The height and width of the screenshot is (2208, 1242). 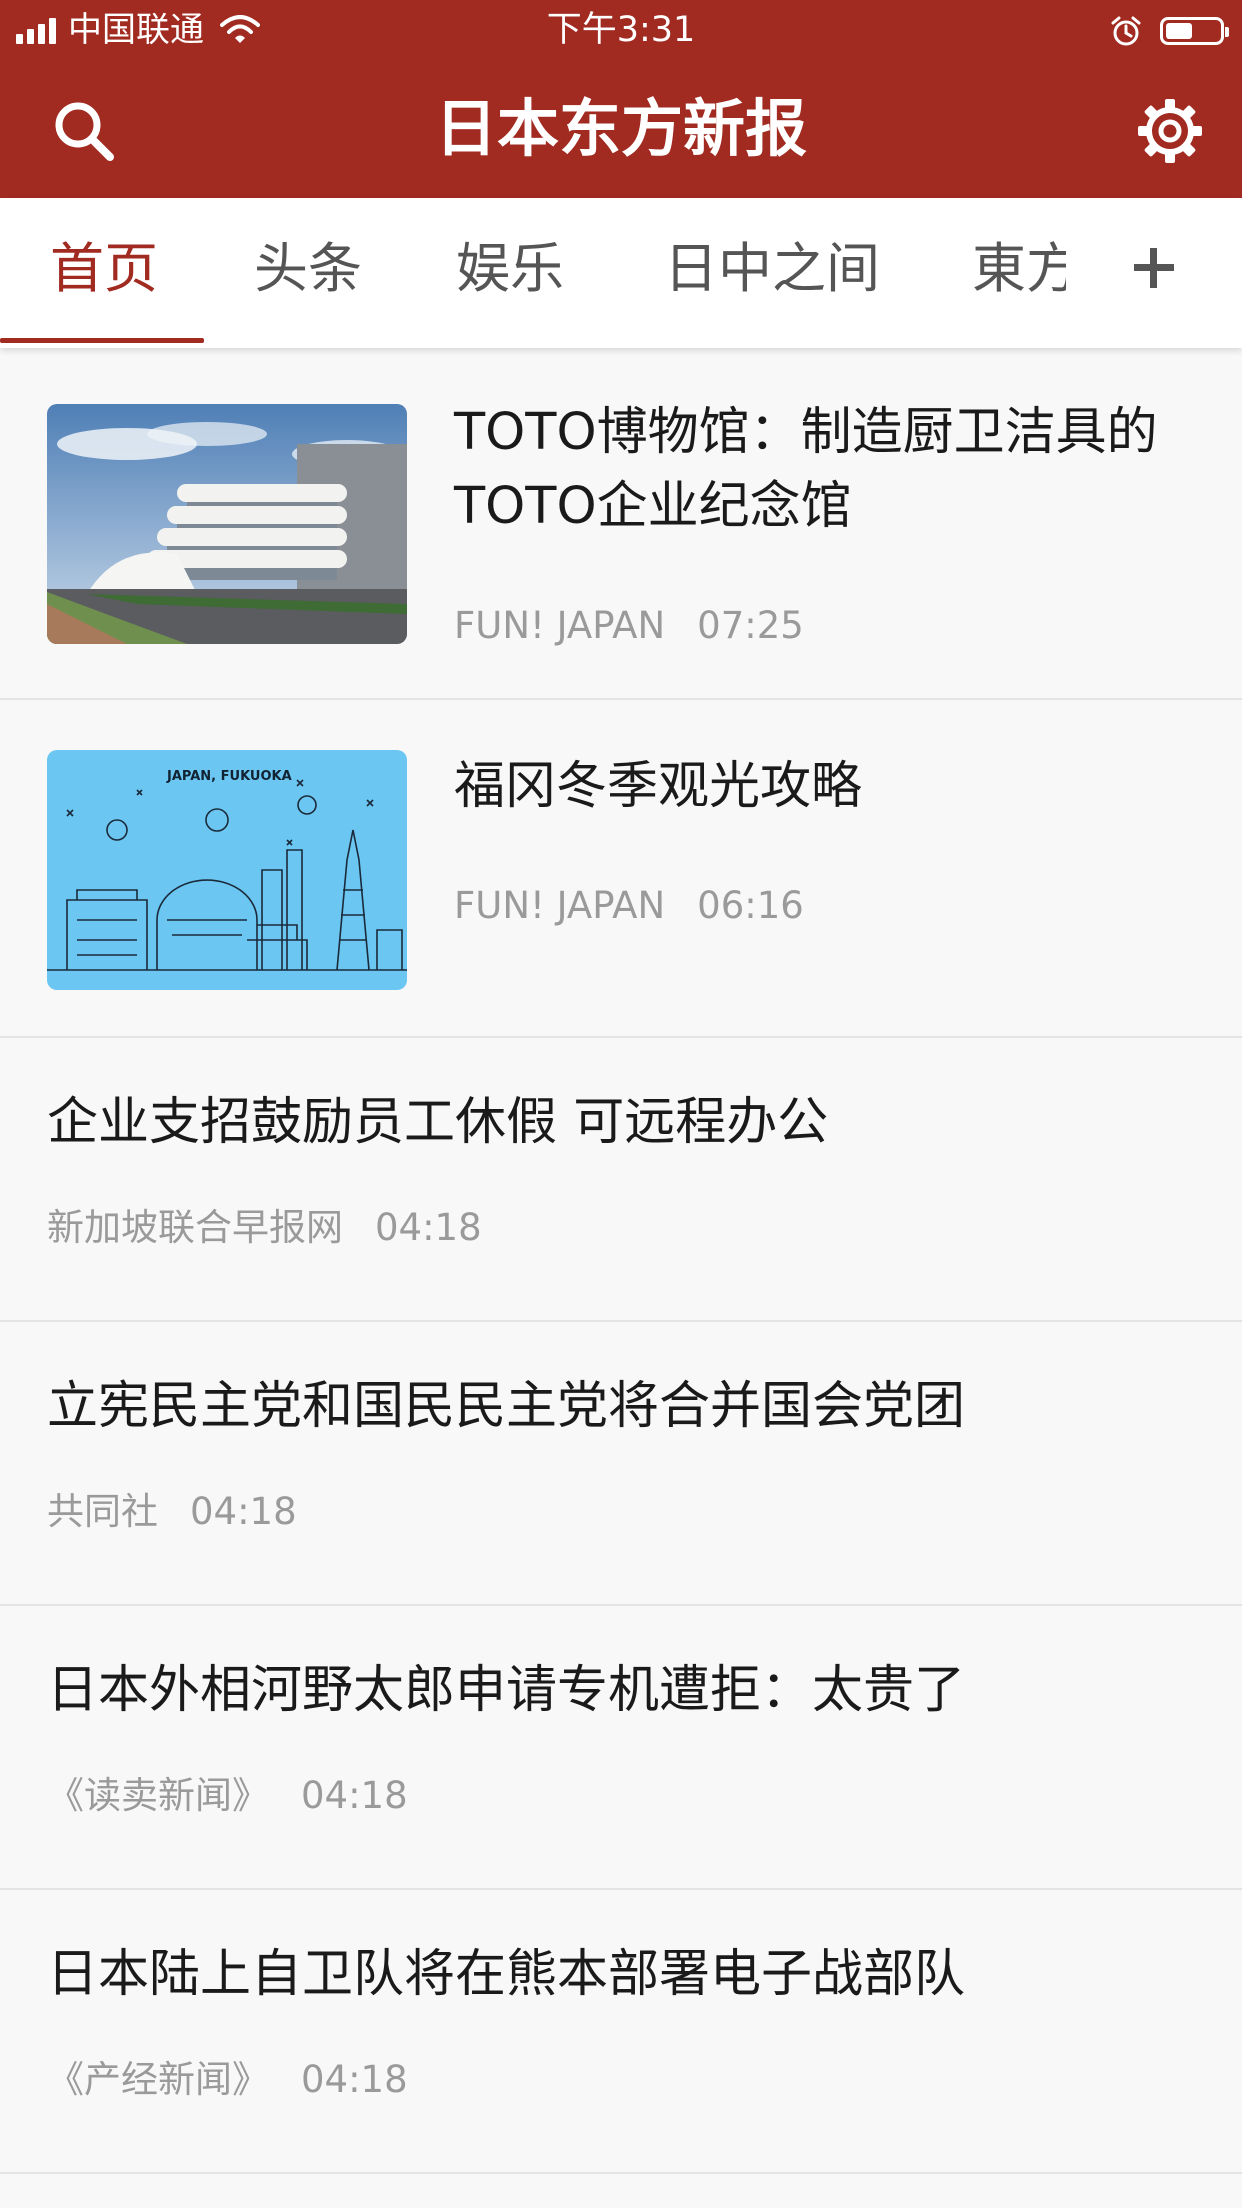 I want to click on tab-entertainment: 娱乐, so click(x=510, y=269).